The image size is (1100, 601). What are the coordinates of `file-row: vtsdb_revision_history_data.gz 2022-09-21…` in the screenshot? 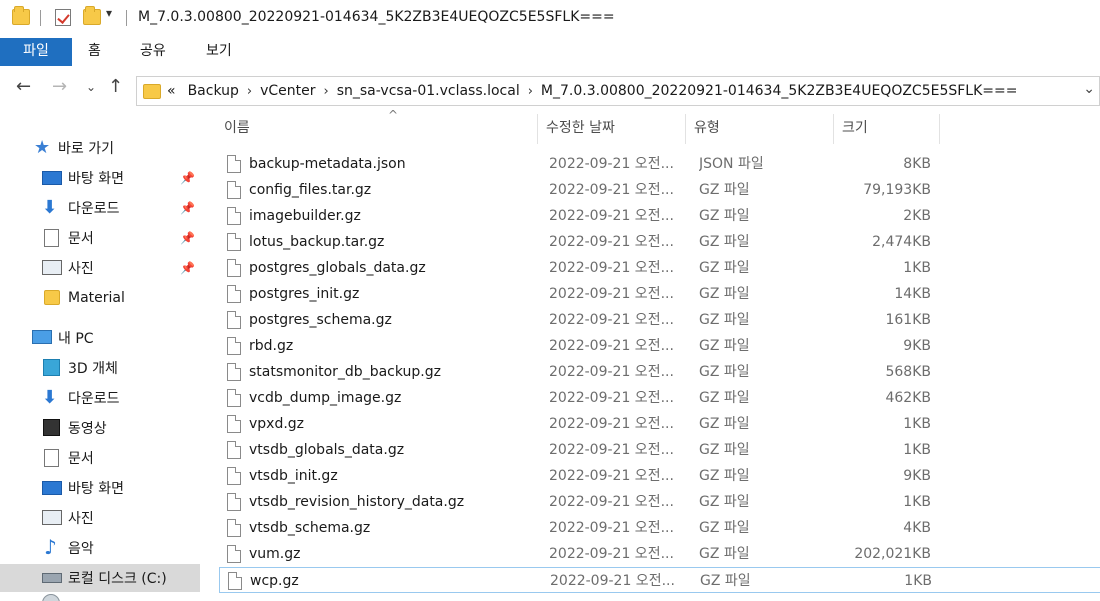 It's located at (659, 502).